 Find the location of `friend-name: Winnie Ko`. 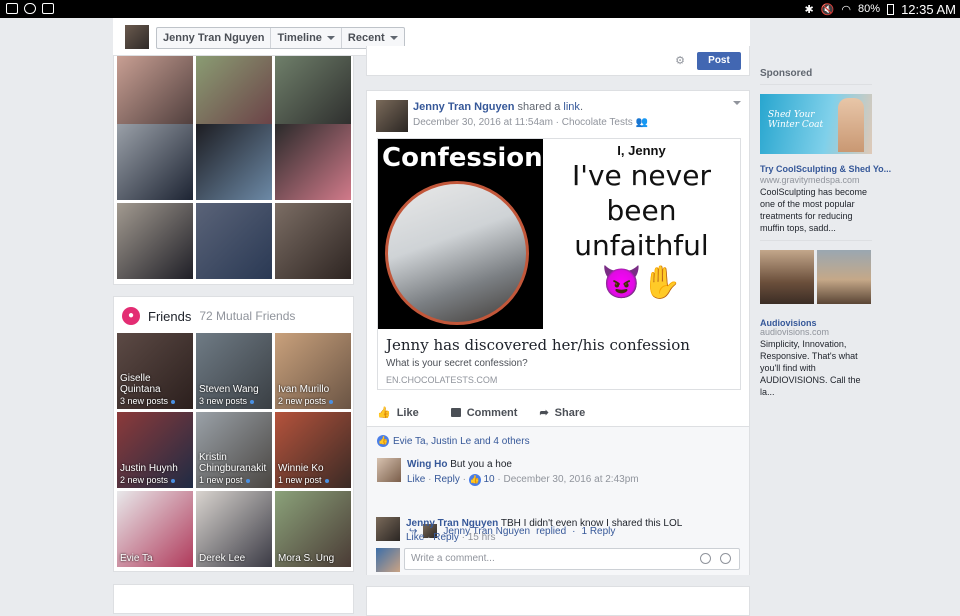

friend-name: Winnie Ko is located at coordinates (301, 468).